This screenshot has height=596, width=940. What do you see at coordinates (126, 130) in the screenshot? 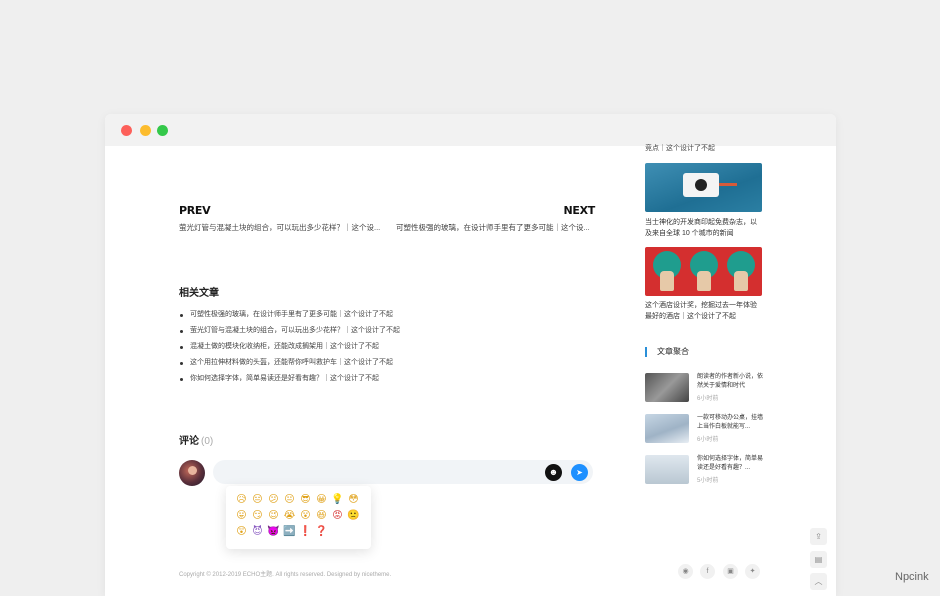
I see `close-window-button` at bounding box center [126, 130].